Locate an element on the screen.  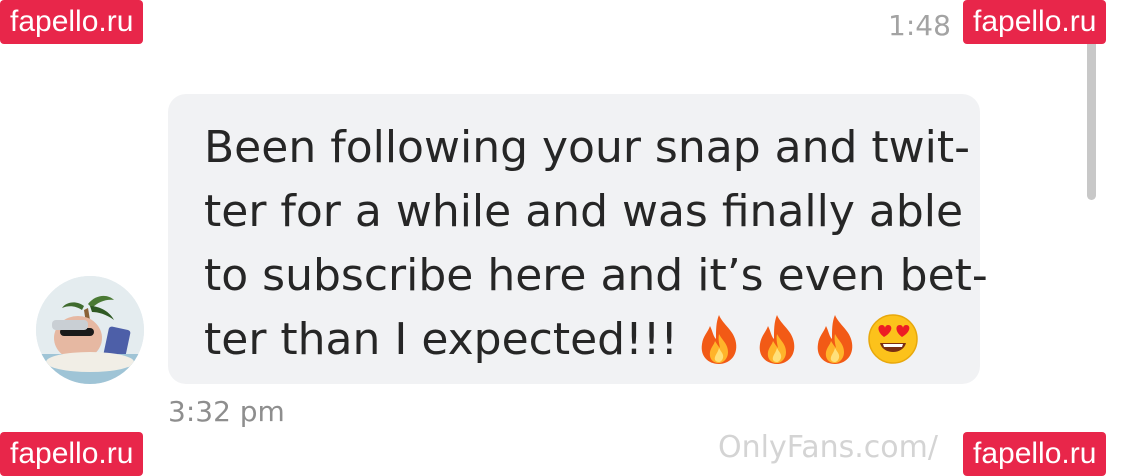
avatar is located at coordinates (90, 330).